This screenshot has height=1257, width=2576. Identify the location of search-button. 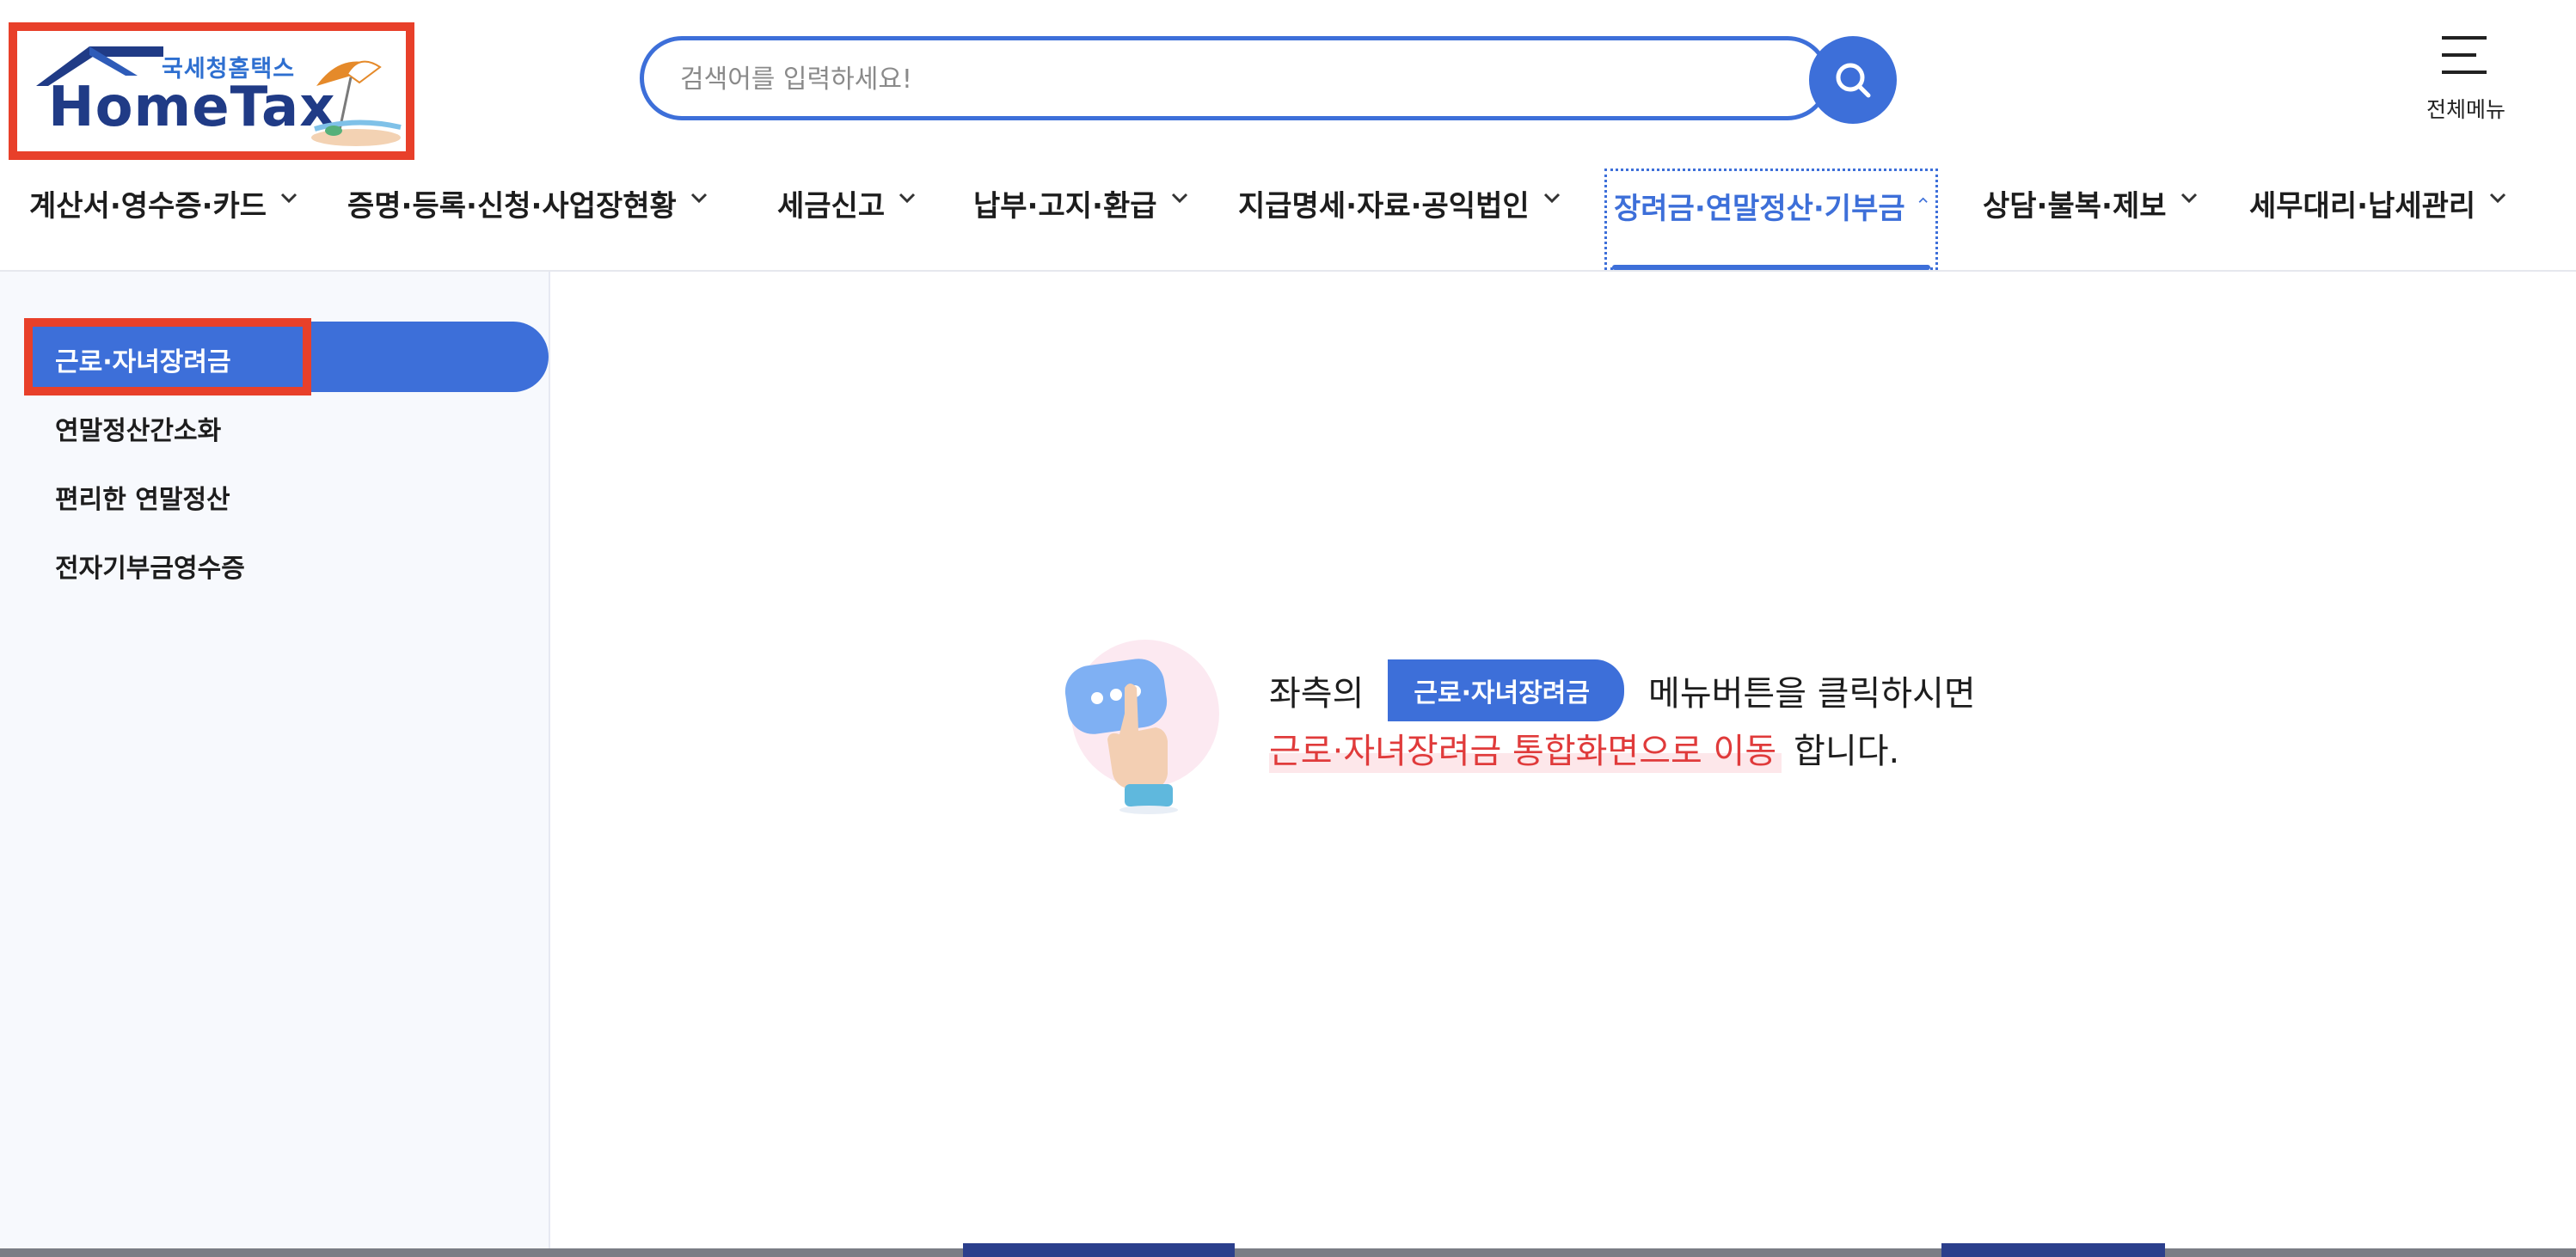
(1853, 80).